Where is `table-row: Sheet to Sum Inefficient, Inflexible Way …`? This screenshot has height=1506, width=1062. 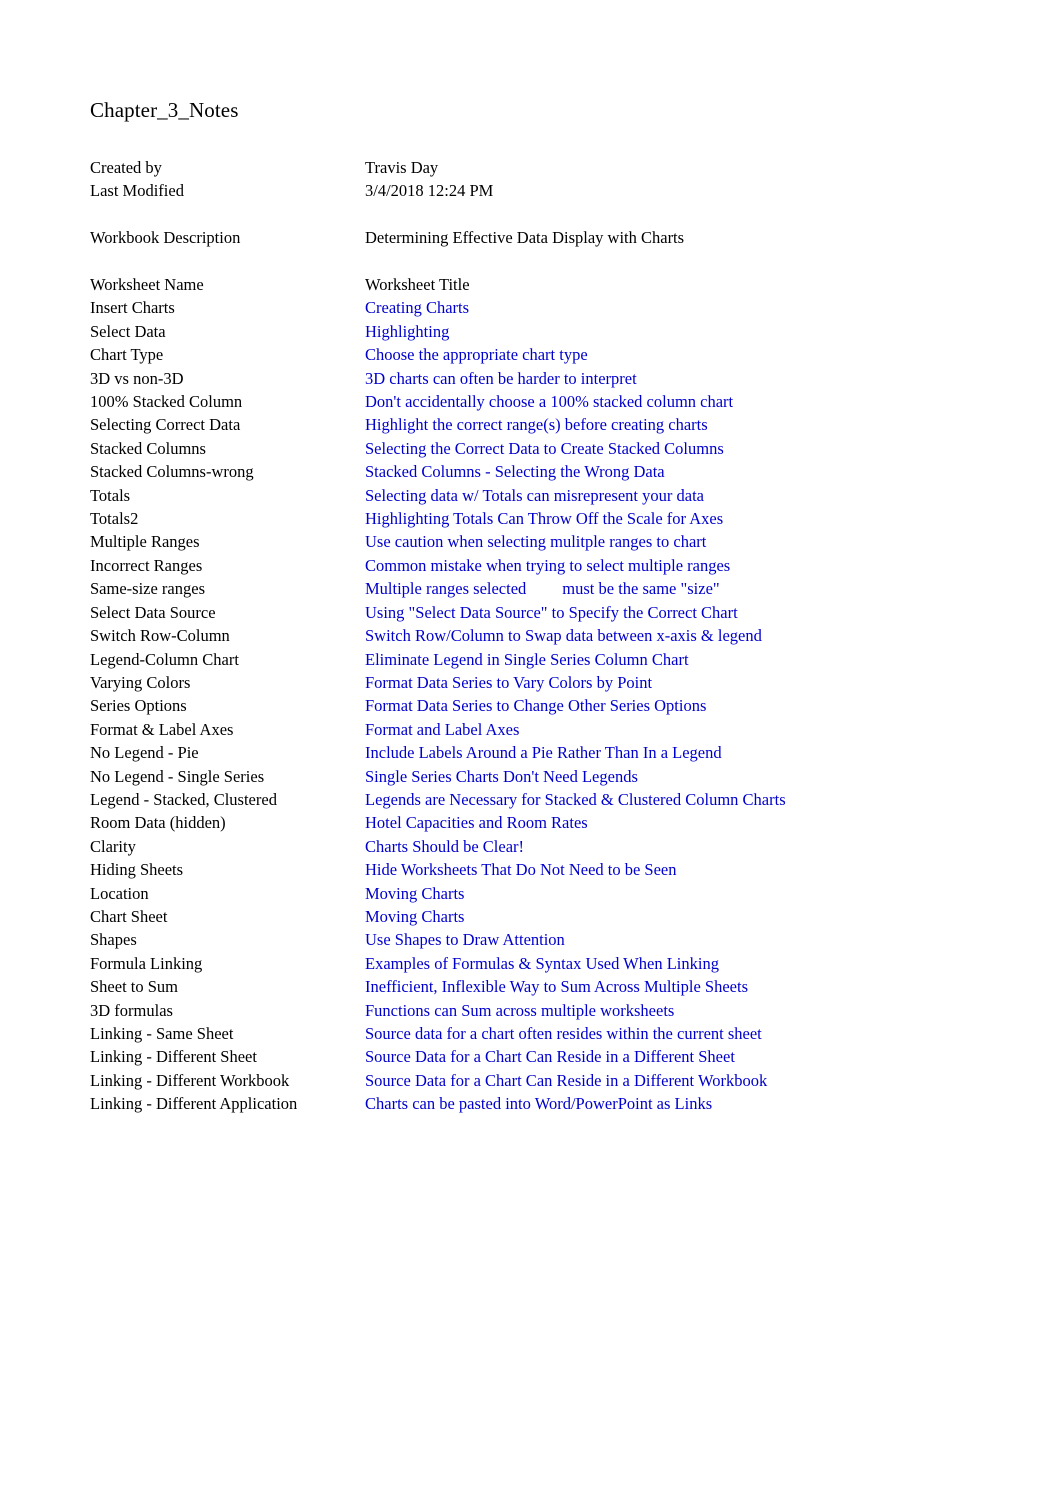
table-row: Sheet to Sum Inefficient, Inflexible Way … is located at coordinates (540, 986).